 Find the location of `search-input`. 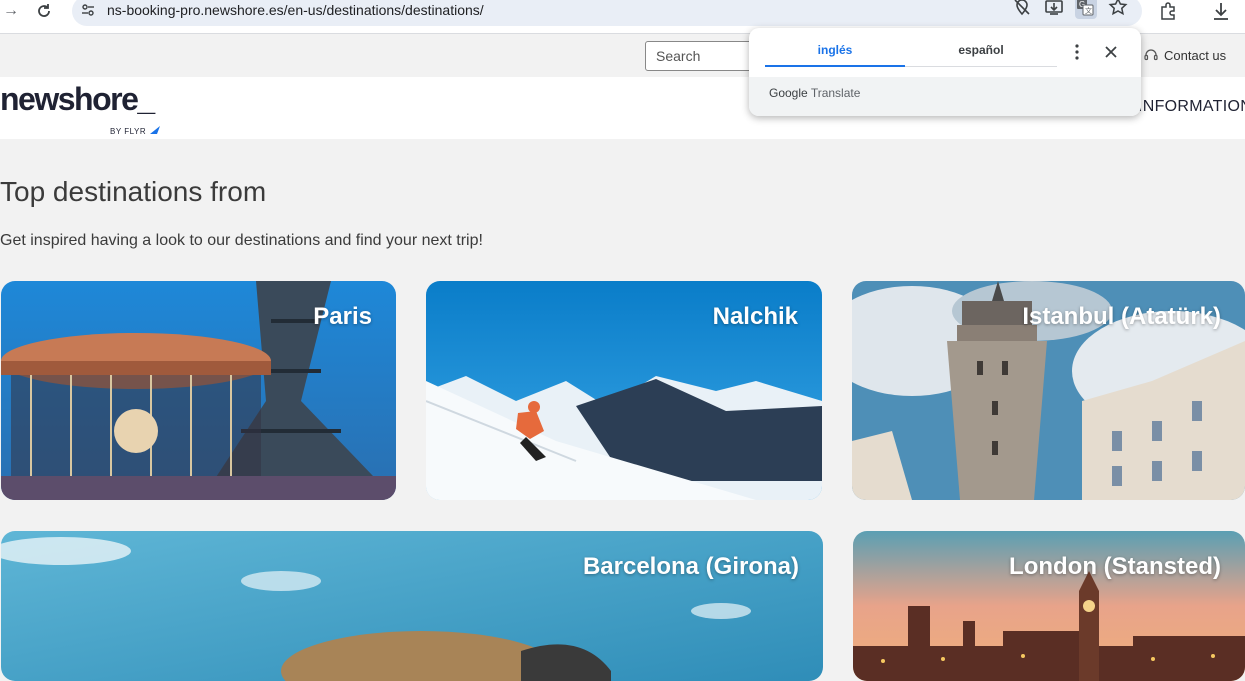

search-input is located at coordinates (705, 56).